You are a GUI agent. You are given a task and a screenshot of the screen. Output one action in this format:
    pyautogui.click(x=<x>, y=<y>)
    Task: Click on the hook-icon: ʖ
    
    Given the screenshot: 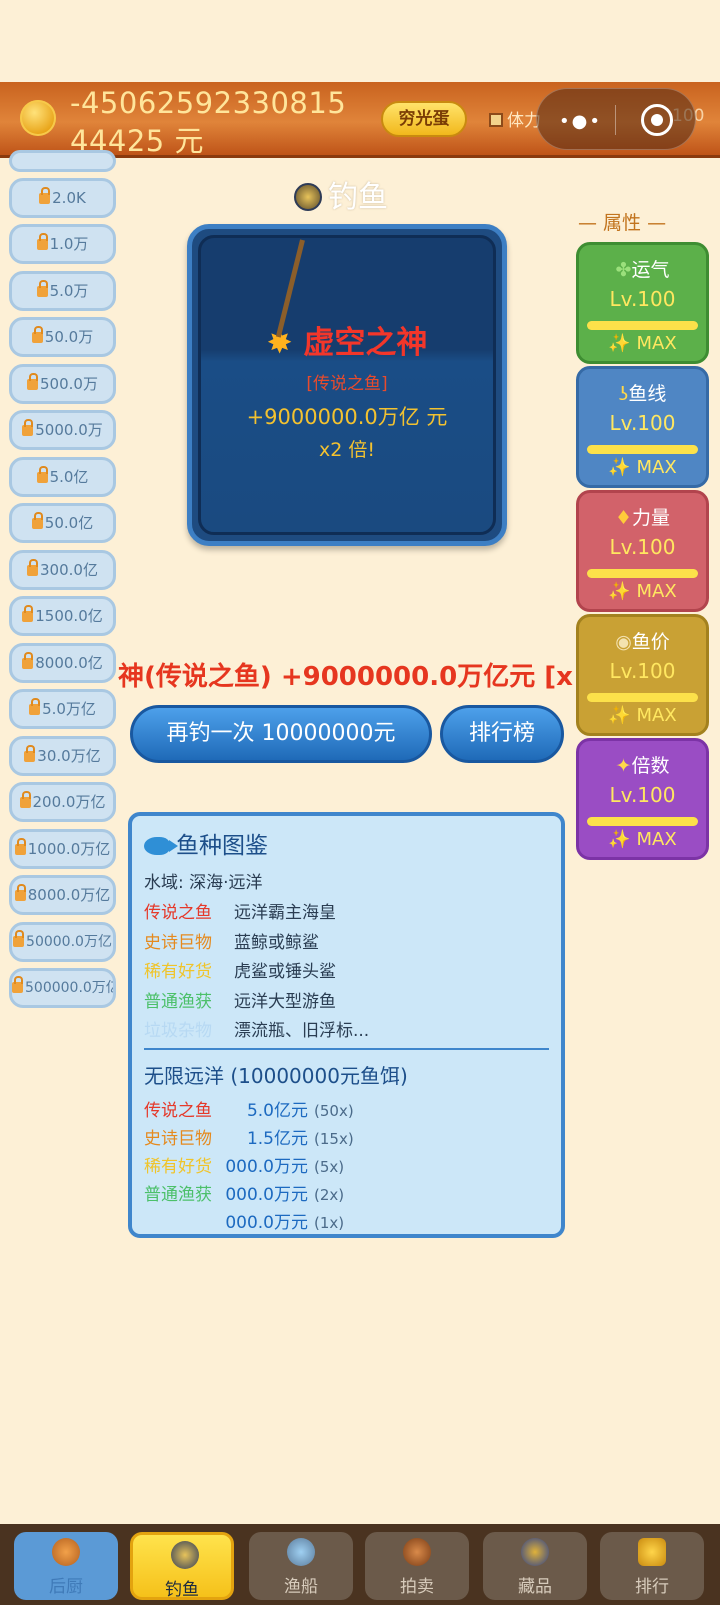 What is the action you would take?
    pyautogui.click(x=623, y=394)
    